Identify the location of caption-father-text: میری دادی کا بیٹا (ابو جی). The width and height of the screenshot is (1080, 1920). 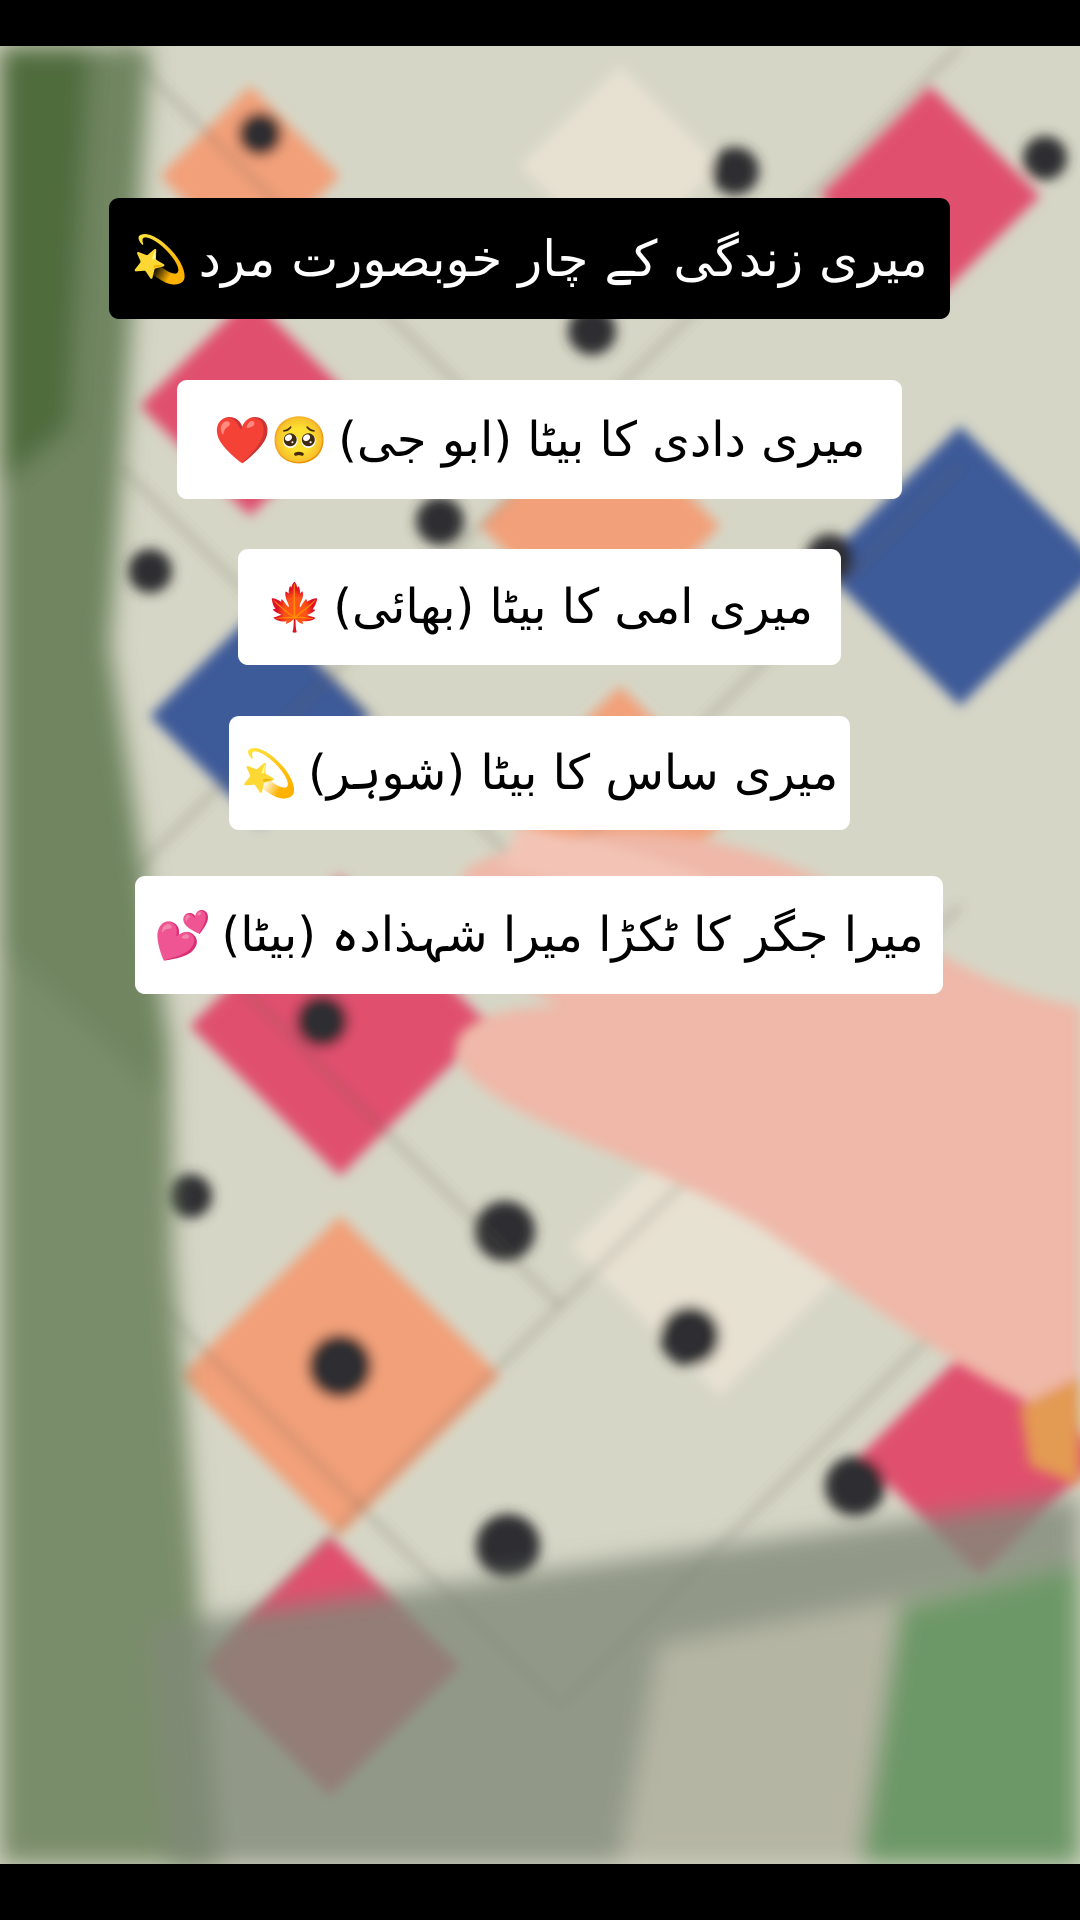
(602, 439).